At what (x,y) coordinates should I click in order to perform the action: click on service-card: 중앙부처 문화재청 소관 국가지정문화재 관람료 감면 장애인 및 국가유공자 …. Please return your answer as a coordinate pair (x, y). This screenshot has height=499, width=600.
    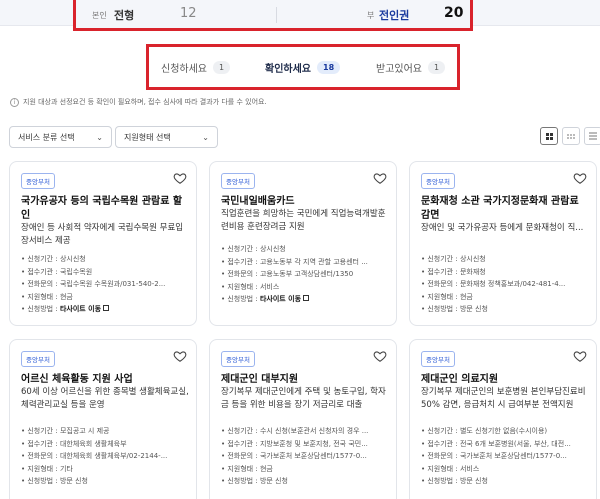
    Looking at the image, I should click on (503, 243).